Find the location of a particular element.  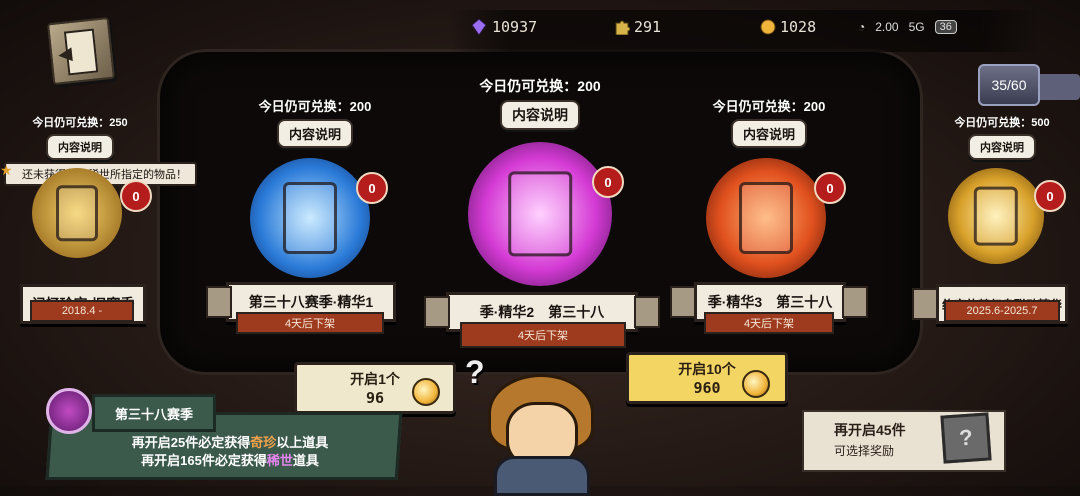

guarantee-text: 道具 is located at coordinates (305, 460).